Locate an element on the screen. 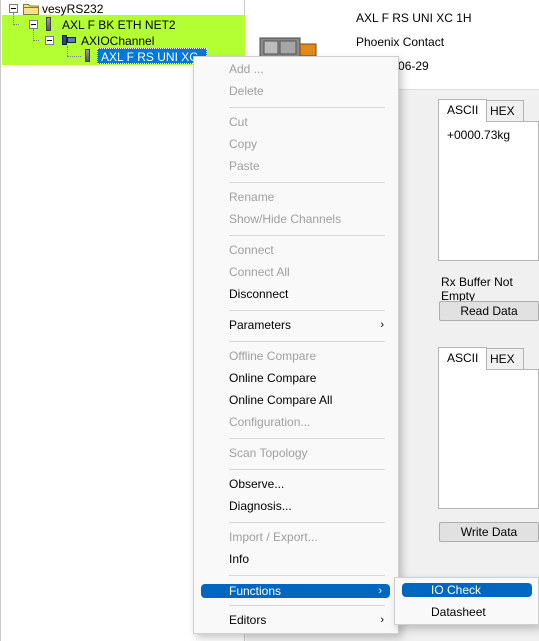 This screenshot has width=539, height=641. folder-icon is located at coordinates (31, 9).